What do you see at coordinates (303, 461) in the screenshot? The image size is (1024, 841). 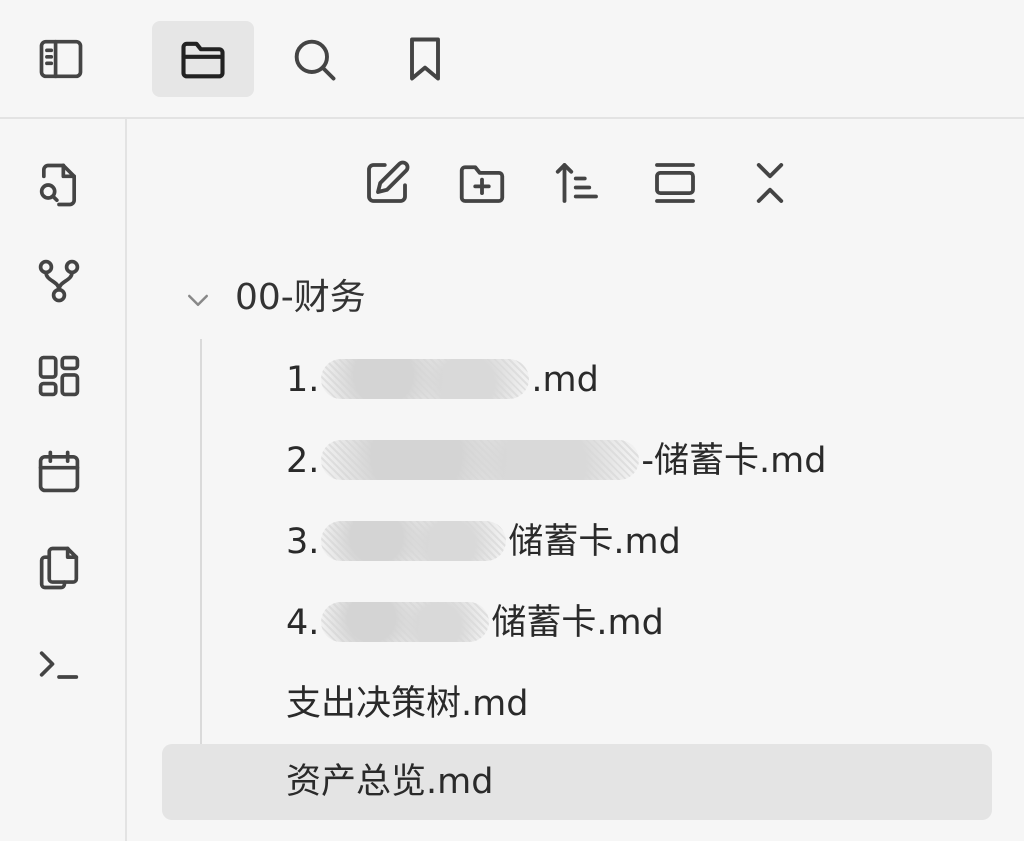 I see `file-name-prefix: 2.` at bounding box center [303, 461].